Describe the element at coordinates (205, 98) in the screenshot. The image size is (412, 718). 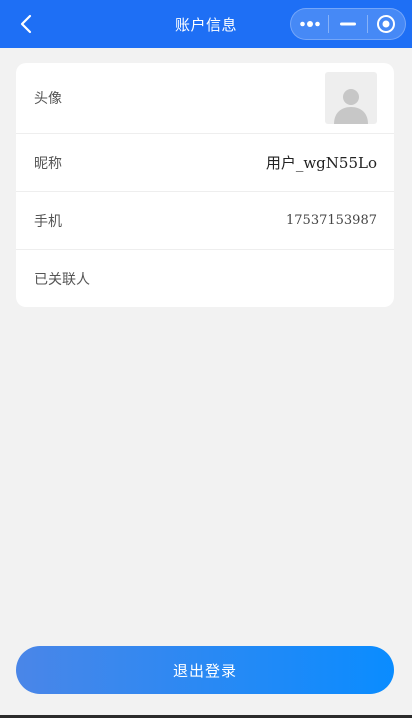
I see `avatar-row: 头像` at that location.